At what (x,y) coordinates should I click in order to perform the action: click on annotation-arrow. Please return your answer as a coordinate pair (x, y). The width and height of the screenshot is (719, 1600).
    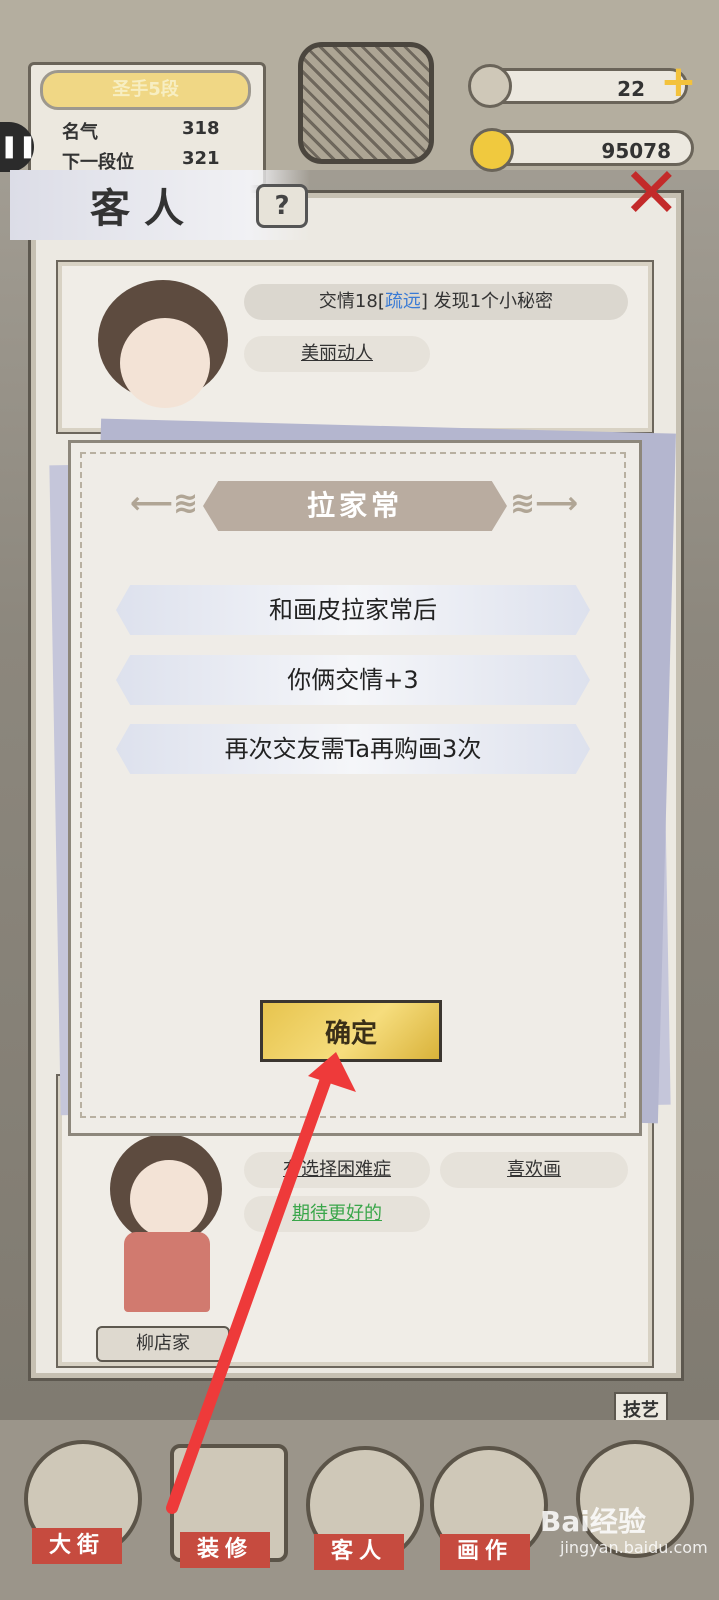
    Looking at the image, I should click on (261, 1283).